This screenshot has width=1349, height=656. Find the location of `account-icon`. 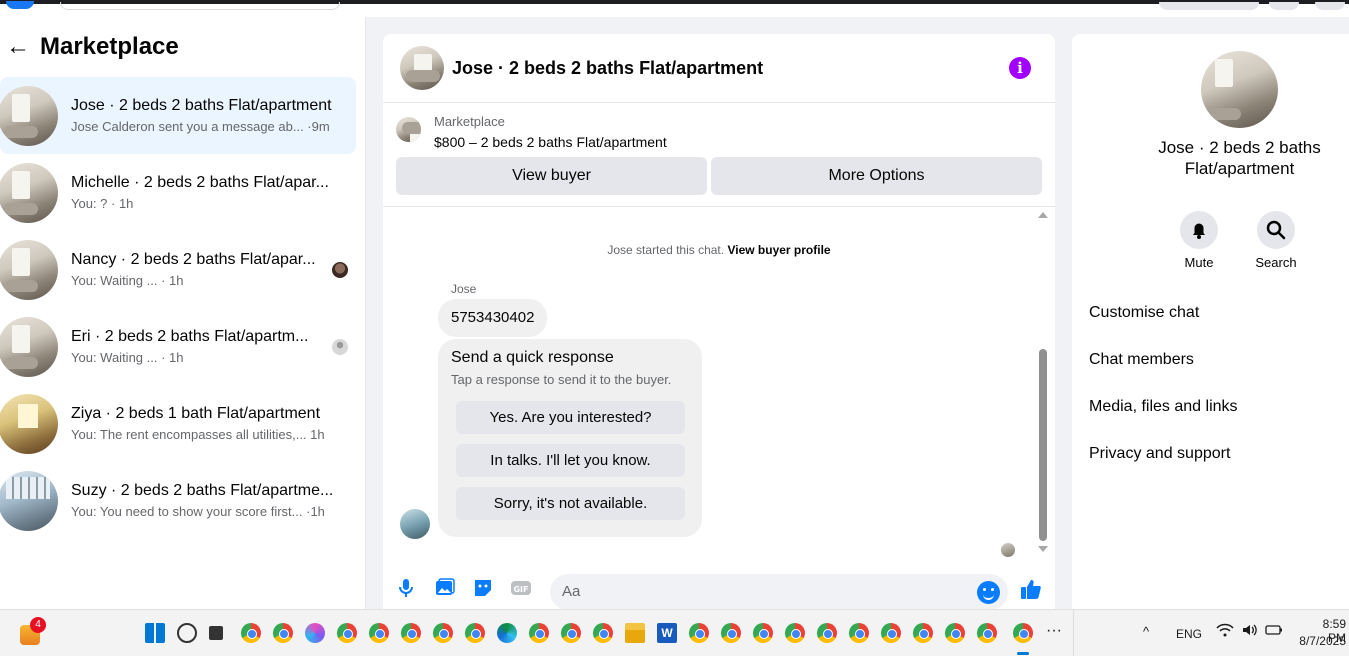

account-icon is located at coordinates (1330, 6).